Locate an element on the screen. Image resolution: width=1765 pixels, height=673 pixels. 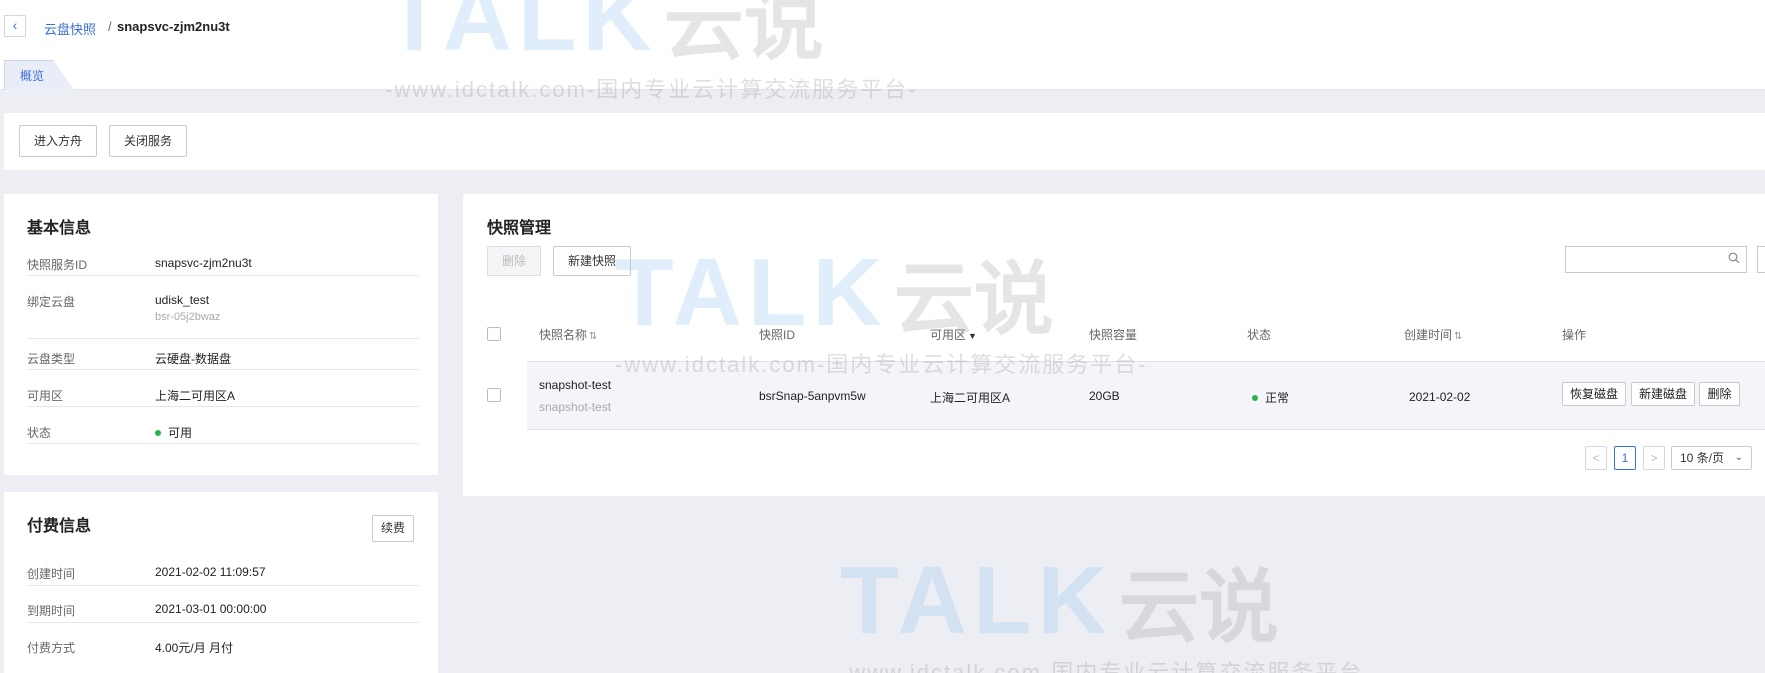
enter-ark-button: 进入方舟 is located at coordinates (58, 141).